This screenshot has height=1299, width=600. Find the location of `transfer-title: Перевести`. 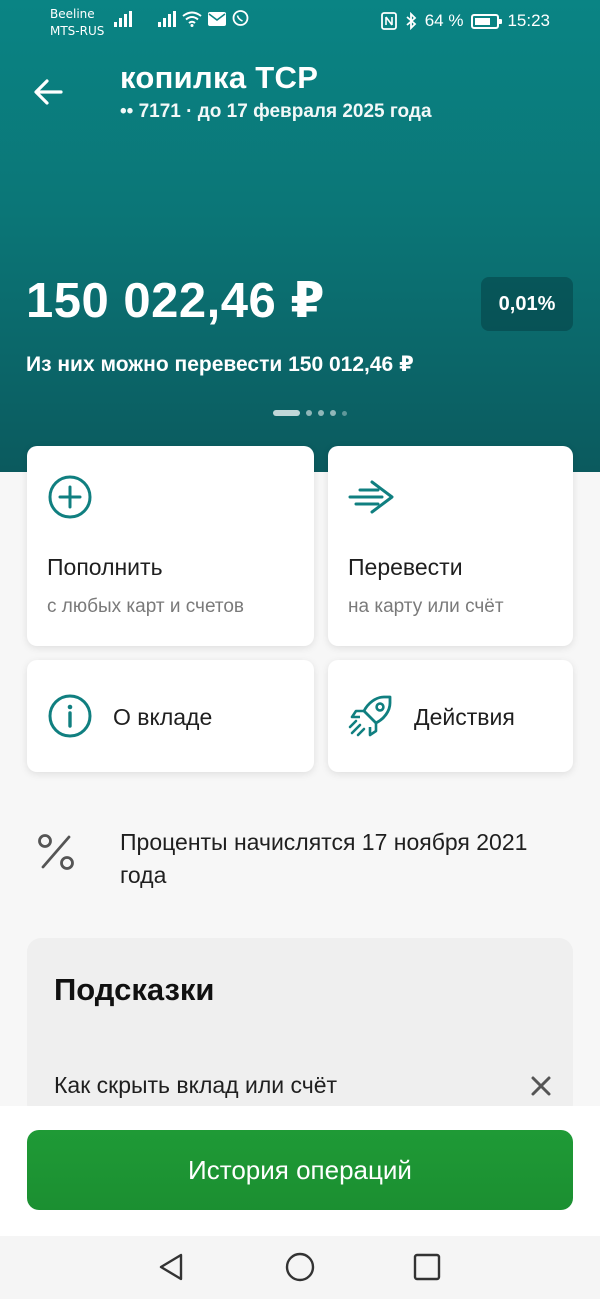

transfer-title: Перевести is located at coordinates (405, 567).